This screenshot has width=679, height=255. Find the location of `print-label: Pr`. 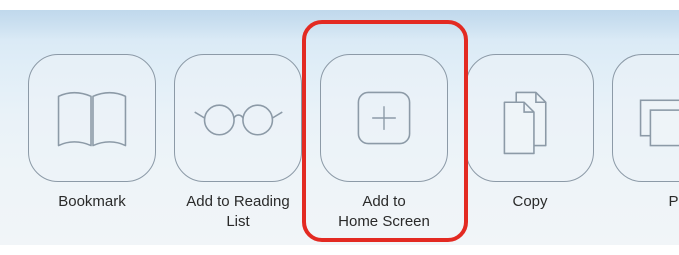

print-label: Pr is located at coordinates (673, 201).